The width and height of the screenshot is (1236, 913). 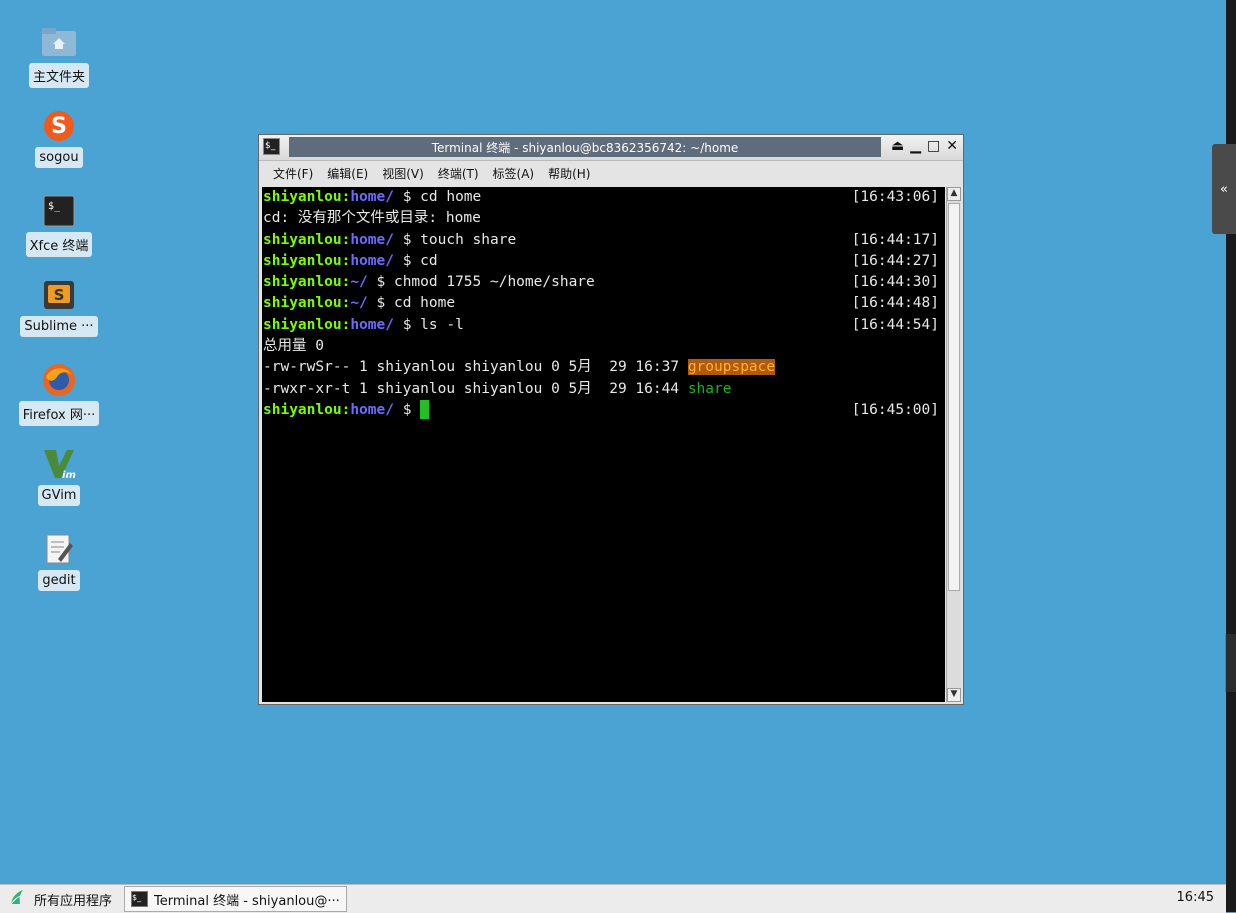 What do you see at coordinates (415, 260) in the screenshot?
I see `command-text: $ cd` at bounding box center [415, 260].